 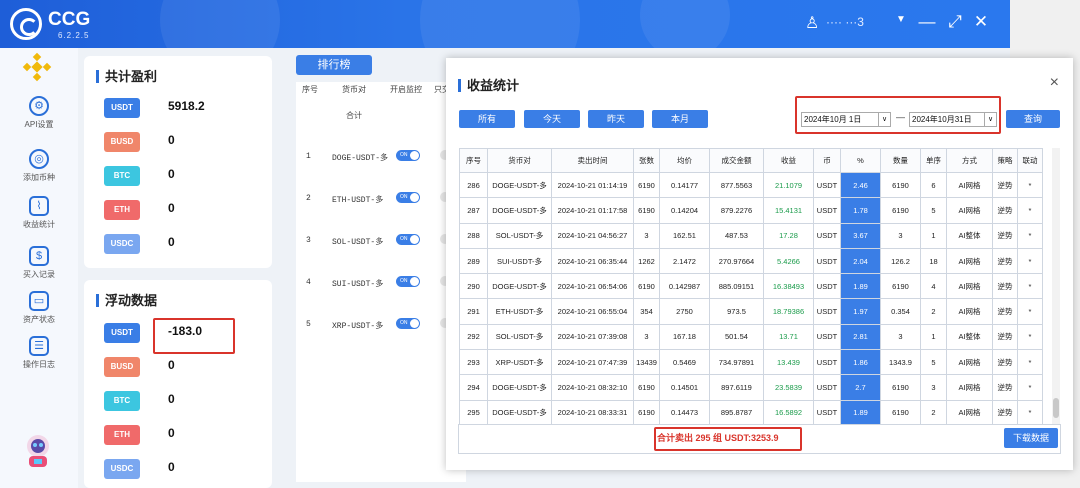 I want to click on binance-logo-icon, so click(x=37, y=67).